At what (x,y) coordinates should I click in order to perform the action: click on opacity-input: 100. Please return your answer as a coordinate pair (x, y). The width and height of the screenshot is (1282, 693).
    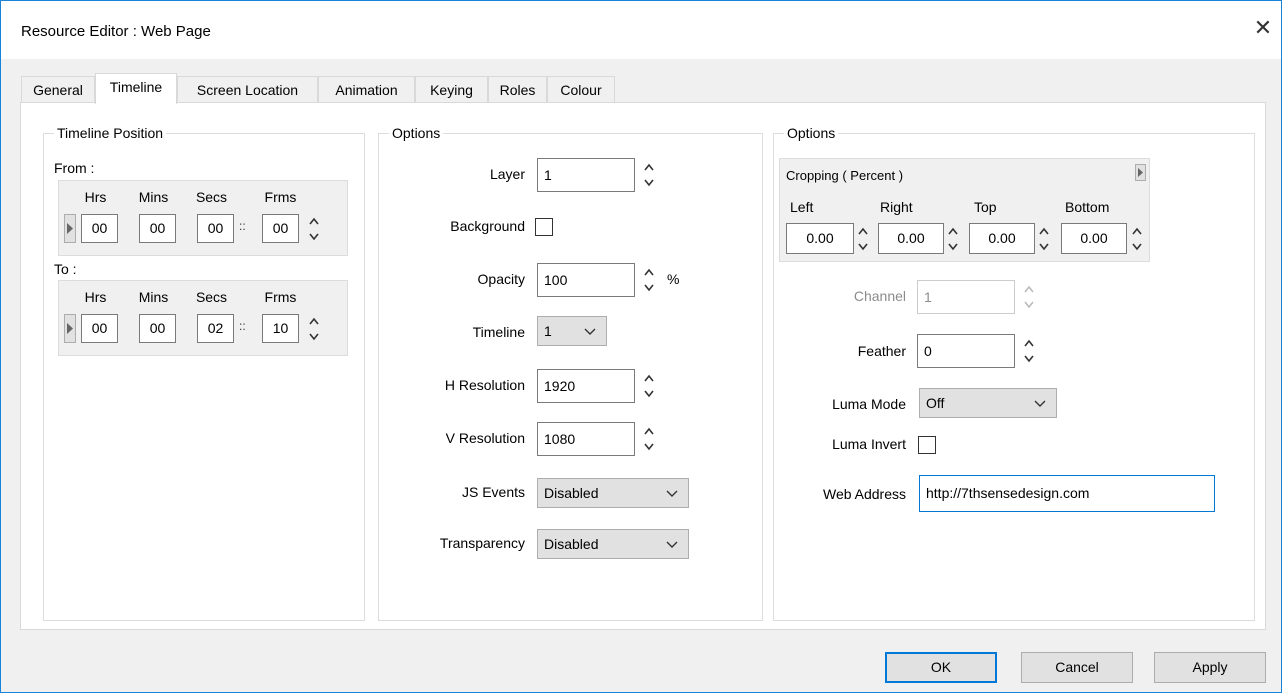
    Looking at the image, I should click on (586, 280).